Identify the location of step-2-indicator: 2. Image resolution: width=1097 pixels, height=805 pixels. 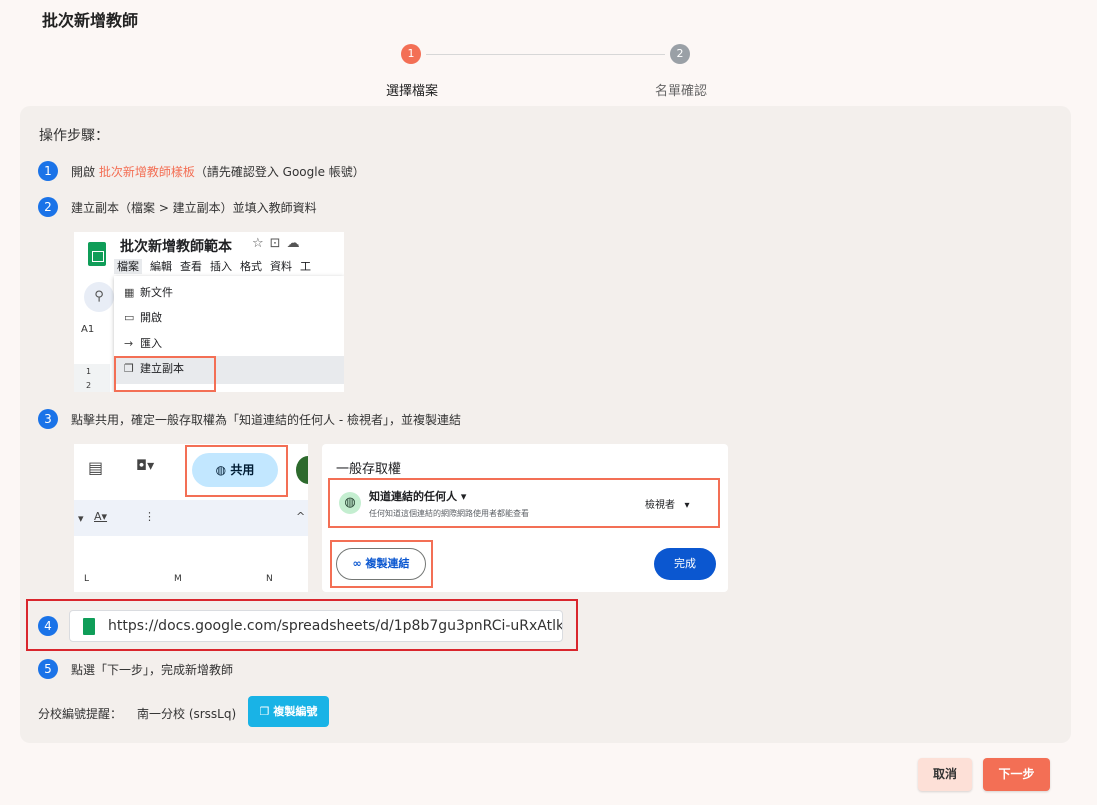
(680, 54).